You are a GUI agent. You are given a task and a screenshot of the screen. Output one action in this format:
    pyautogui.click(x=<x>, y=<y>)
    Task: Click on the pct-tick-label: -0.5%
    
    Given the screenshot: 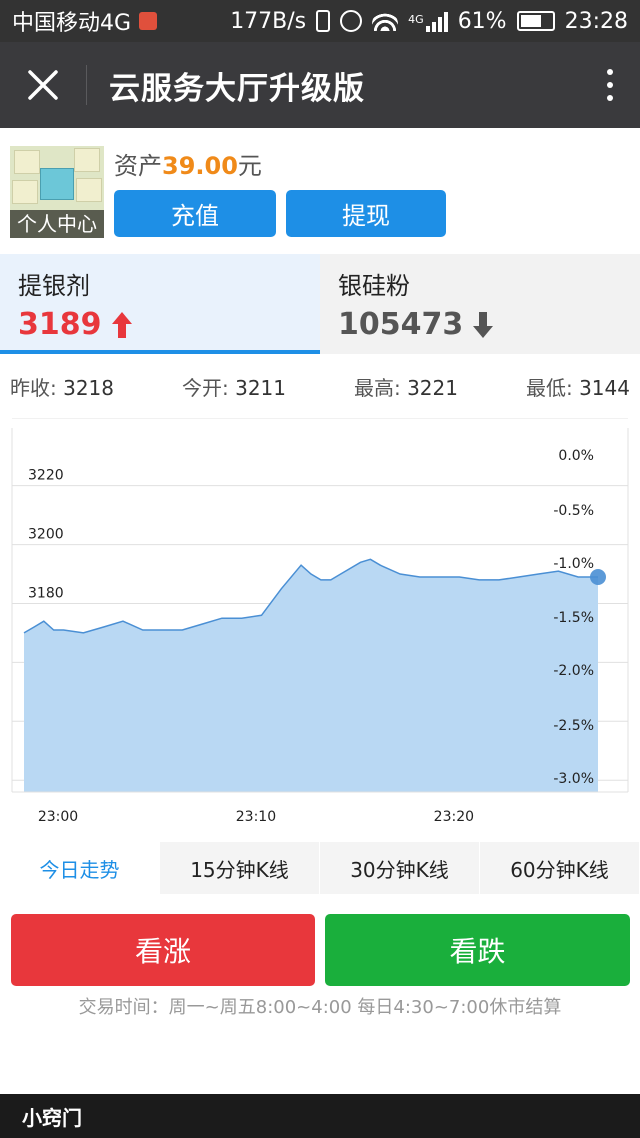 What is the action you would take?
    pyautogui.click(x=573, y=511)
    